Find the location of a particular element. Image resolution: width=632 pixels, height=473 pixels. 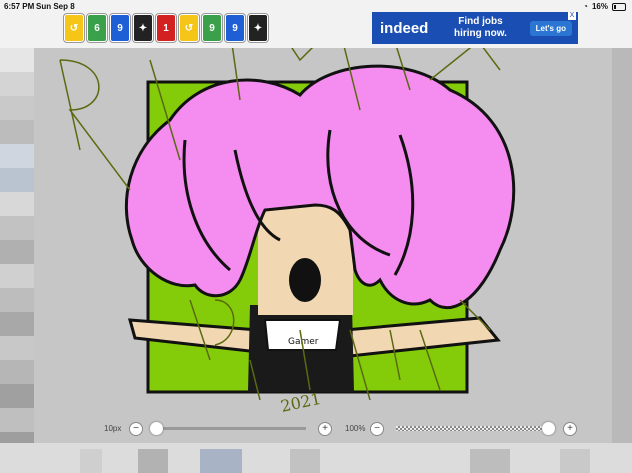

ad-close-icon: X is located at coordinates (572, 16).